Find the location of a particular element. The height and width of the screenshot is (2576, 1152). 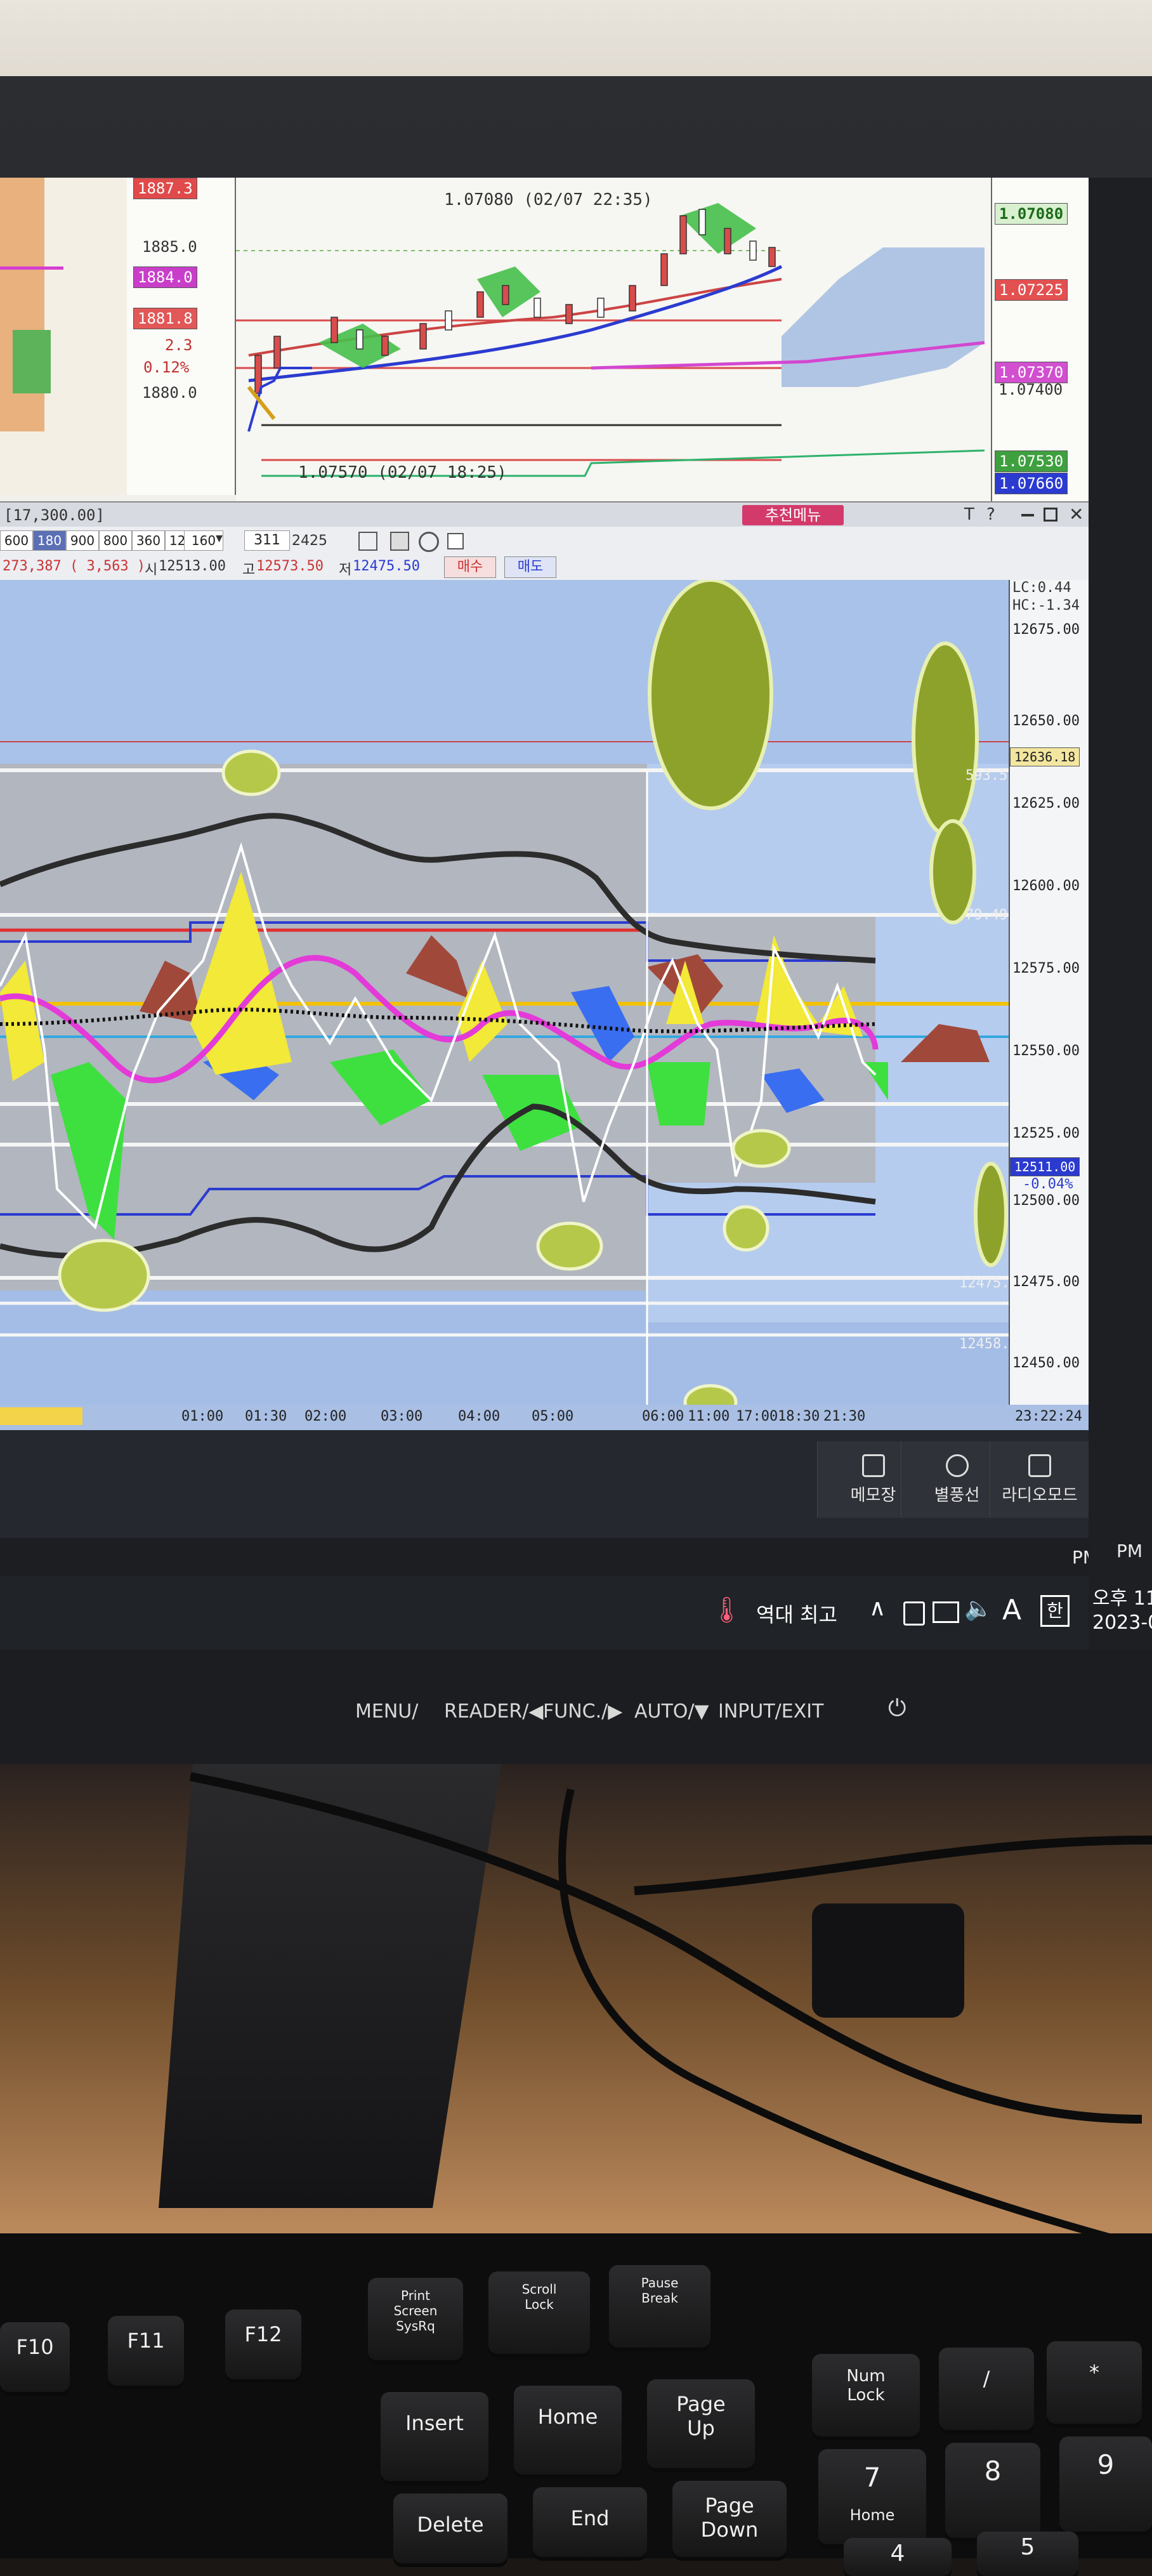

period-button: 600 is located at coordinates (16, 540).